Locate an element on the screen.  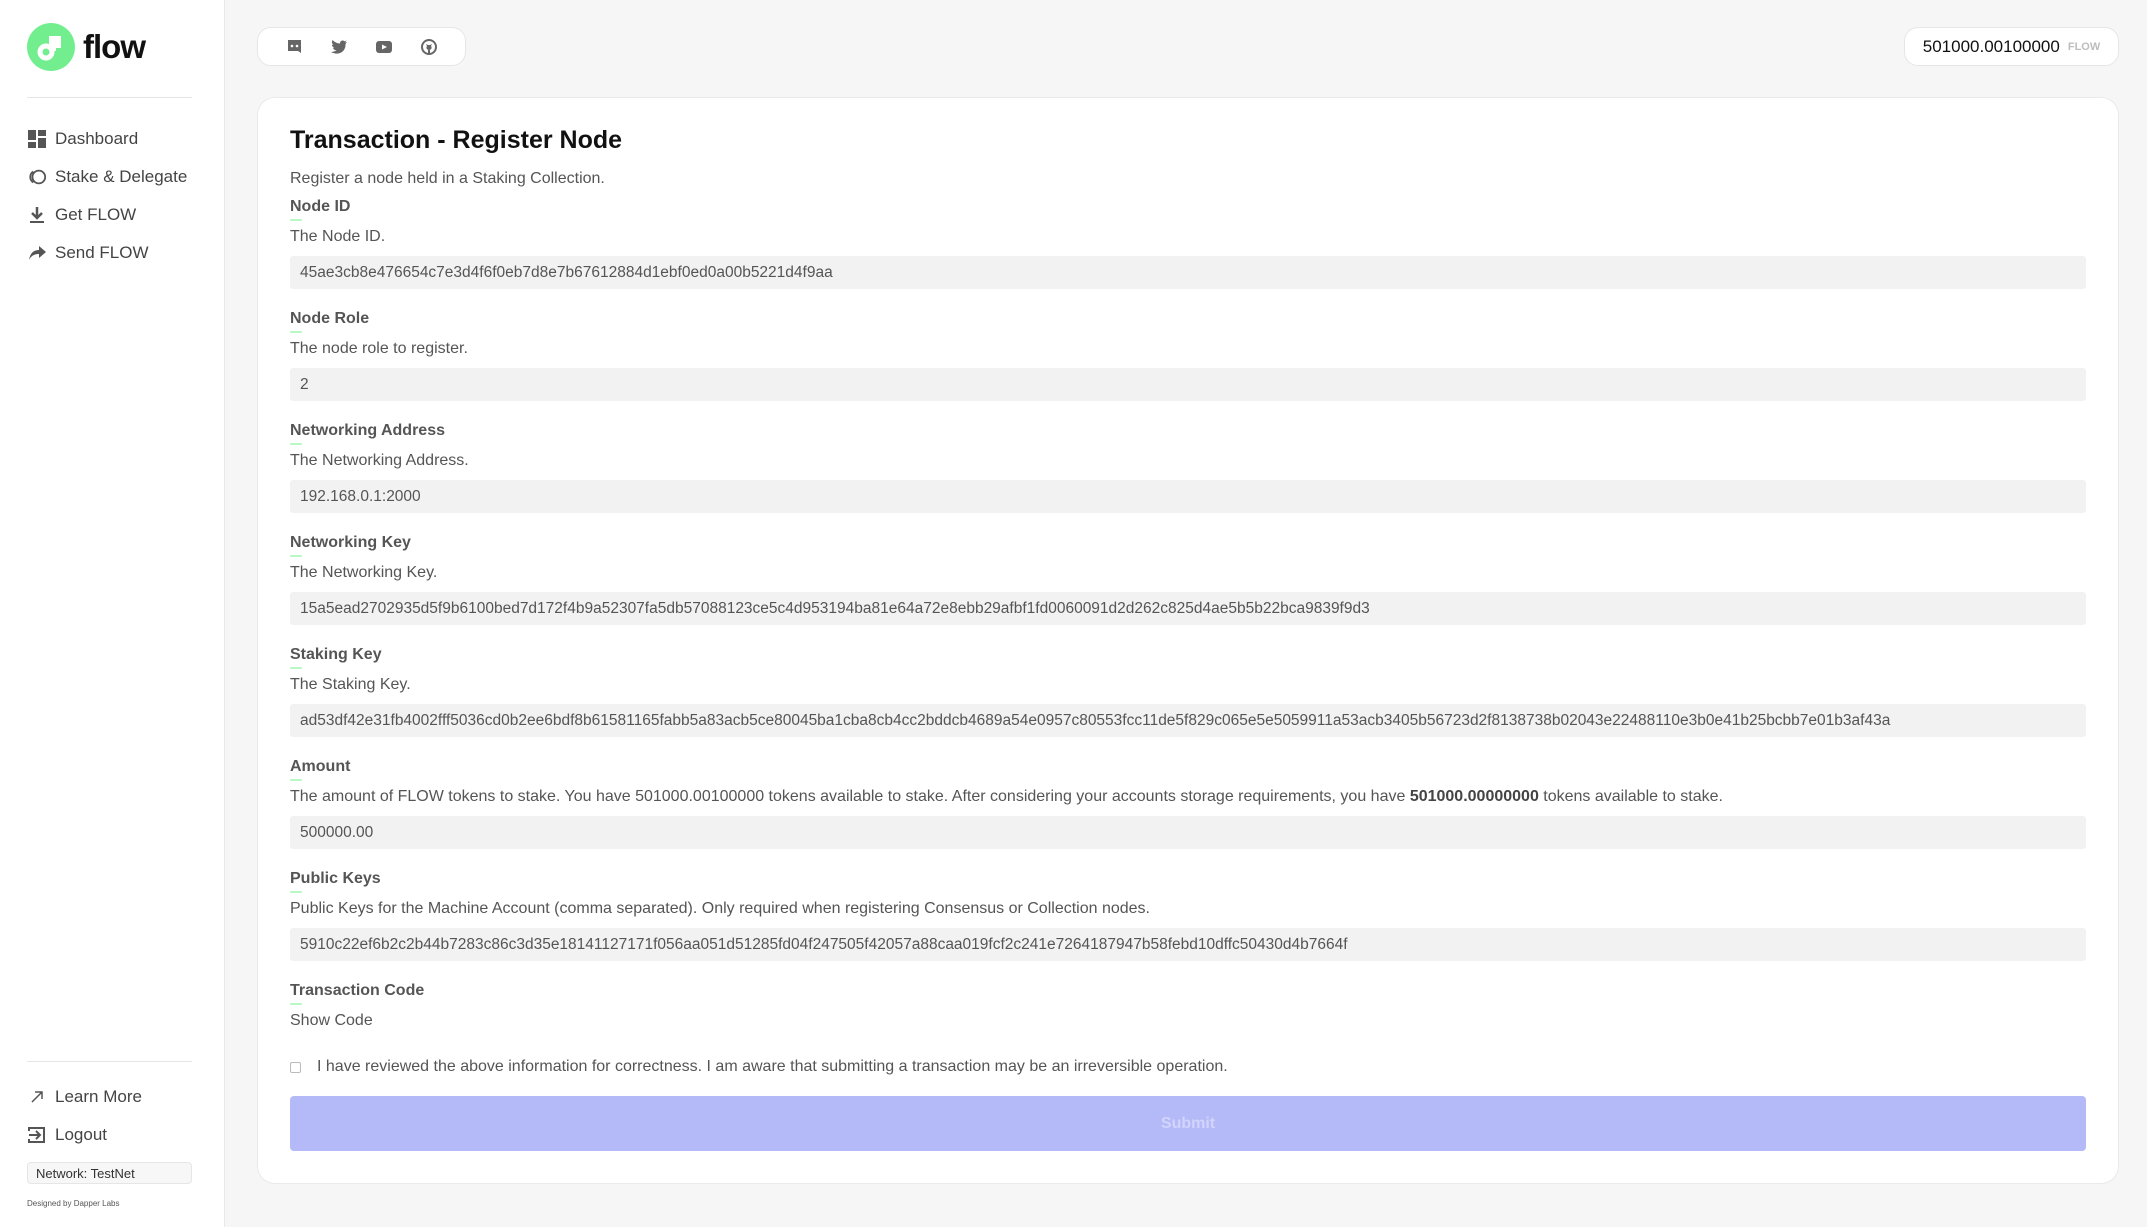
page-title: Transaction - Register Node is located at coordinates (456, 140).